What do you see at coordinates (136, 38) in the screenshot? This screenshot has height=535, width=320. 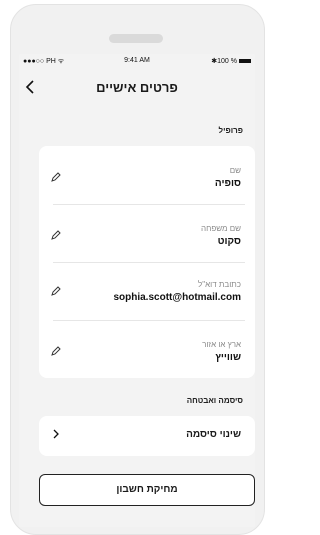 I see `phone-speaker` at bounding box center [136, 38].